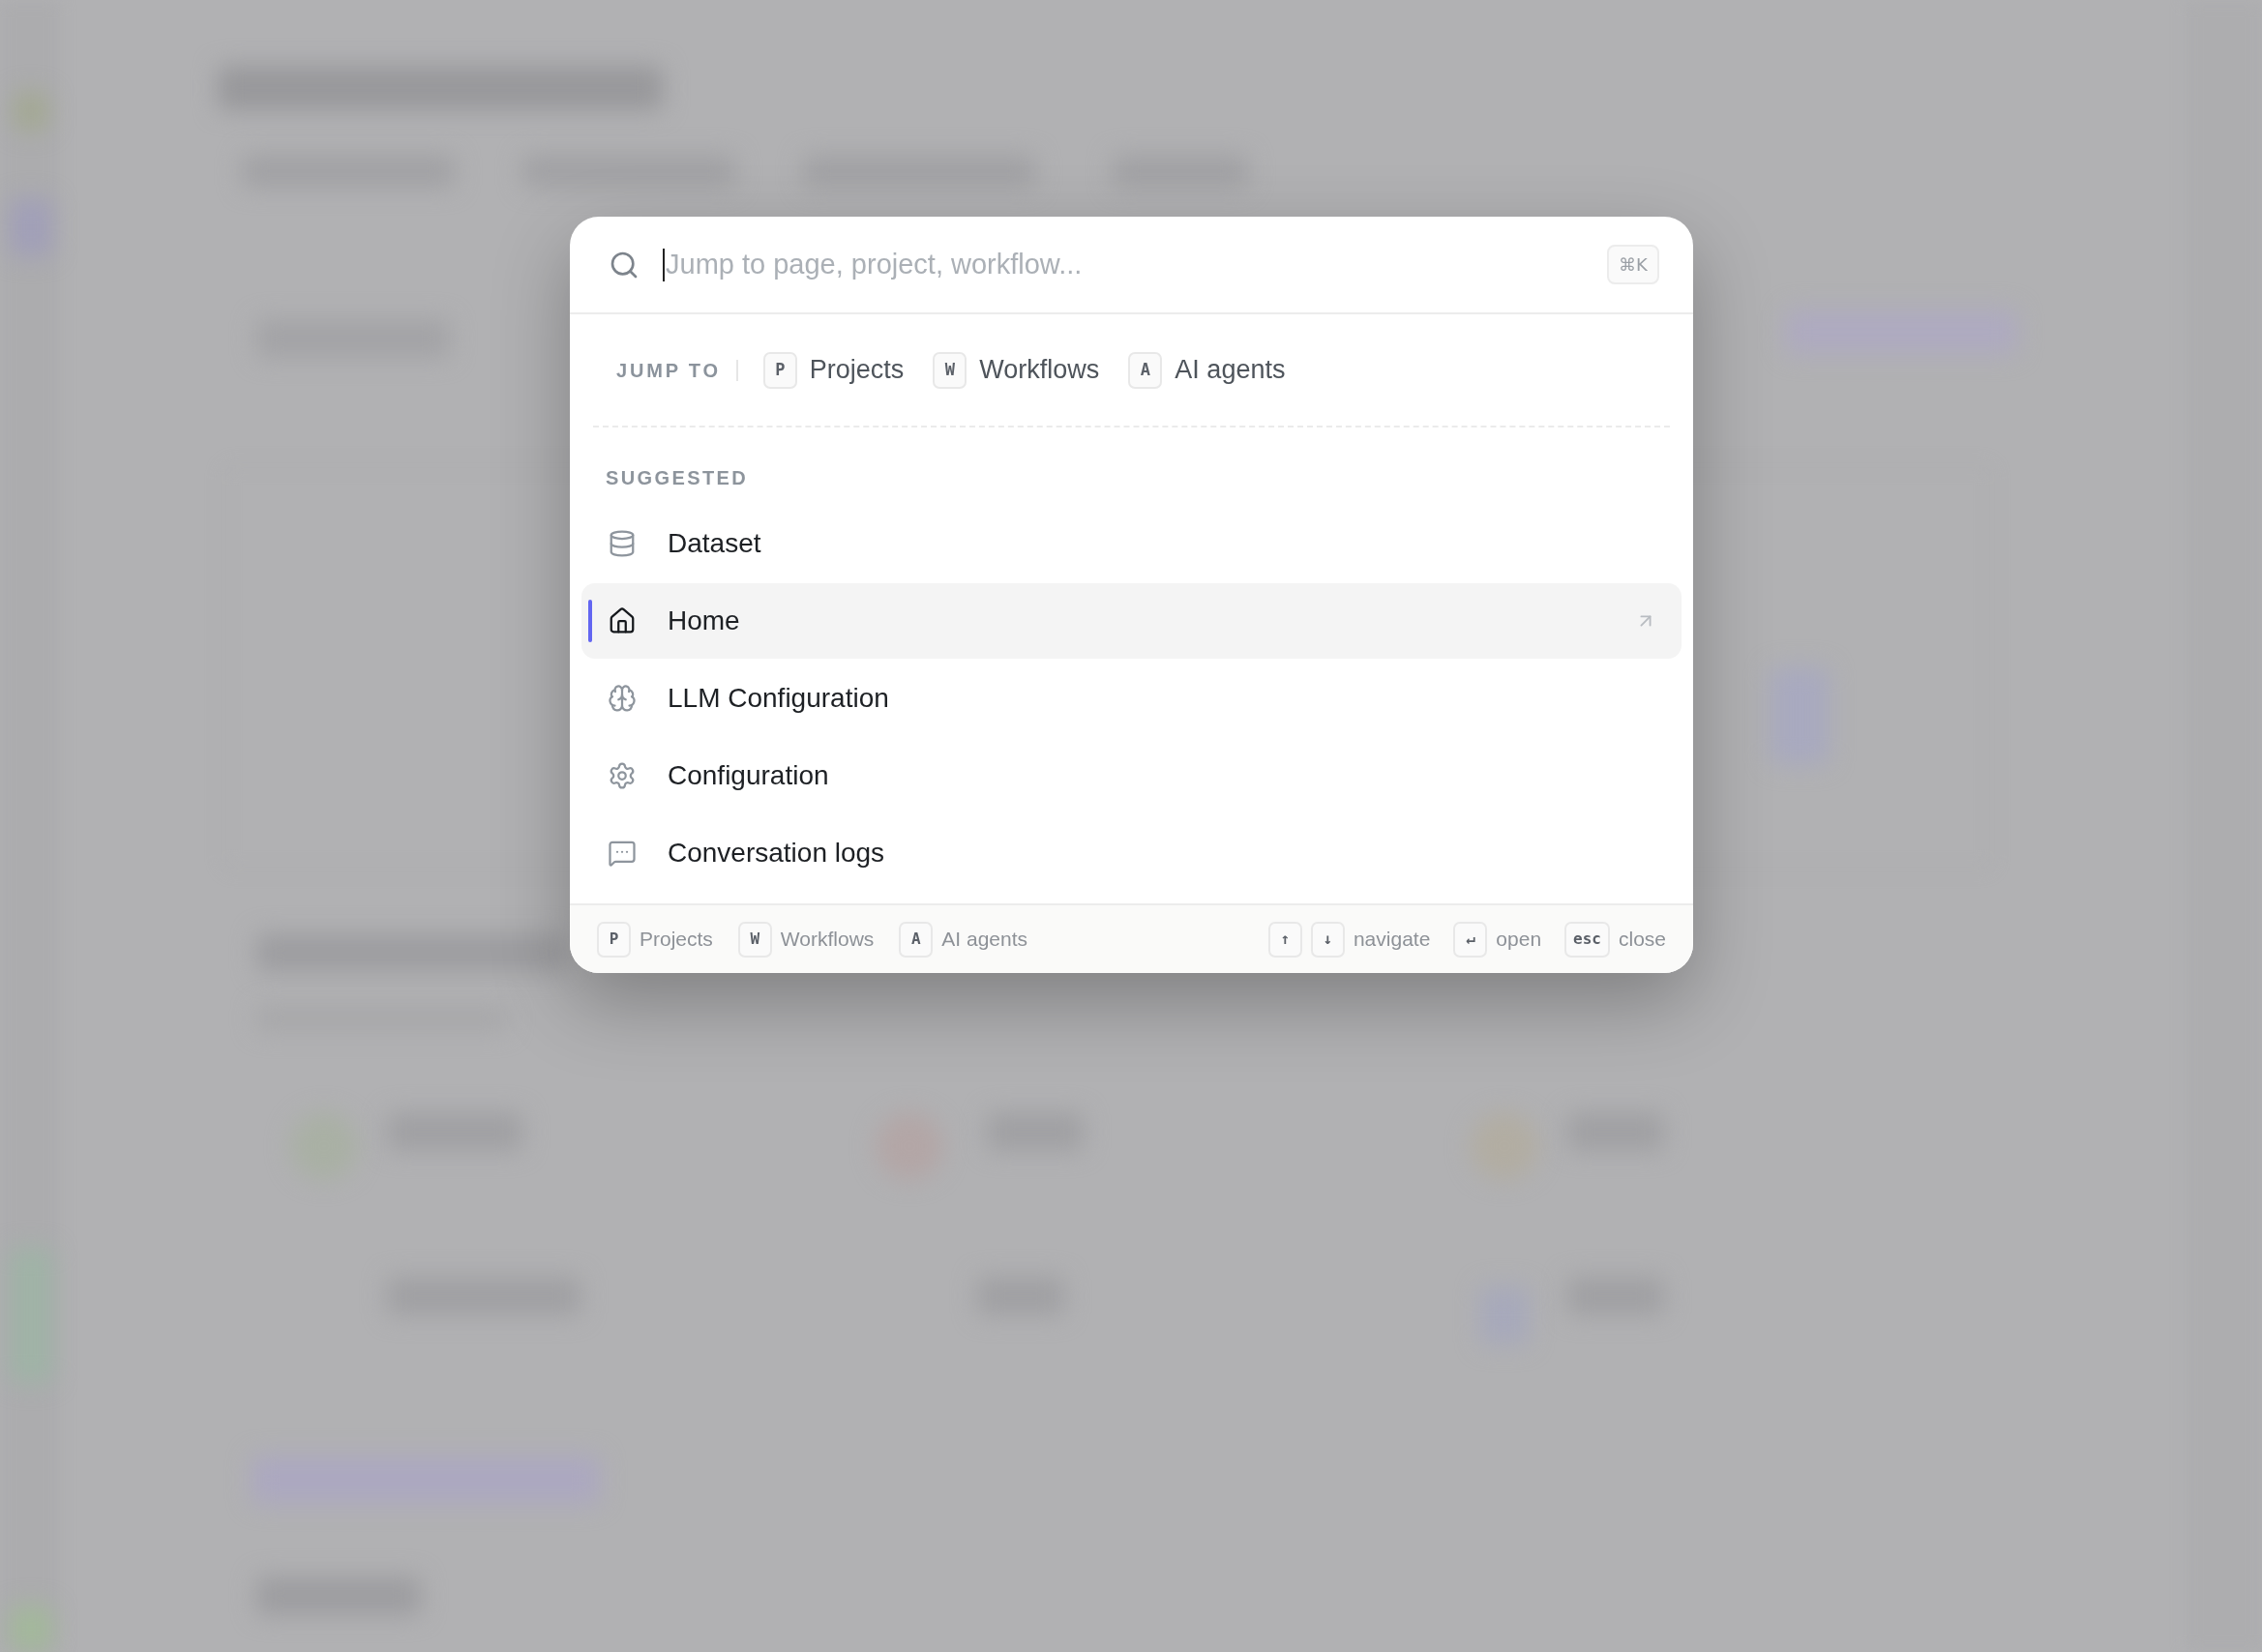 This screenshot has width=2262, height=1652. I want to click on jump-to-label: JUMP TO, so click(668, 370).